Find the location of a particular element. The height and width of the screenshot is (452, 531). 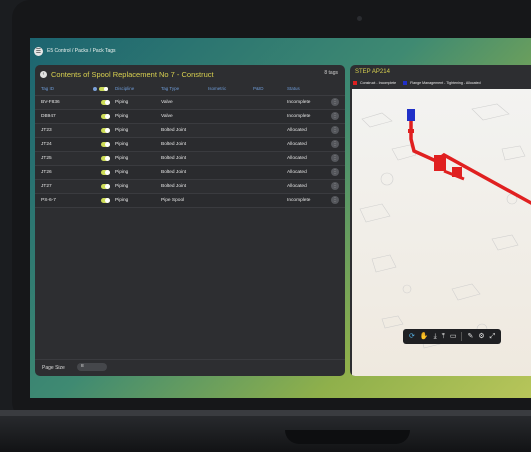

cell-tag-id: JT23 is located at coordinates (46, 130).